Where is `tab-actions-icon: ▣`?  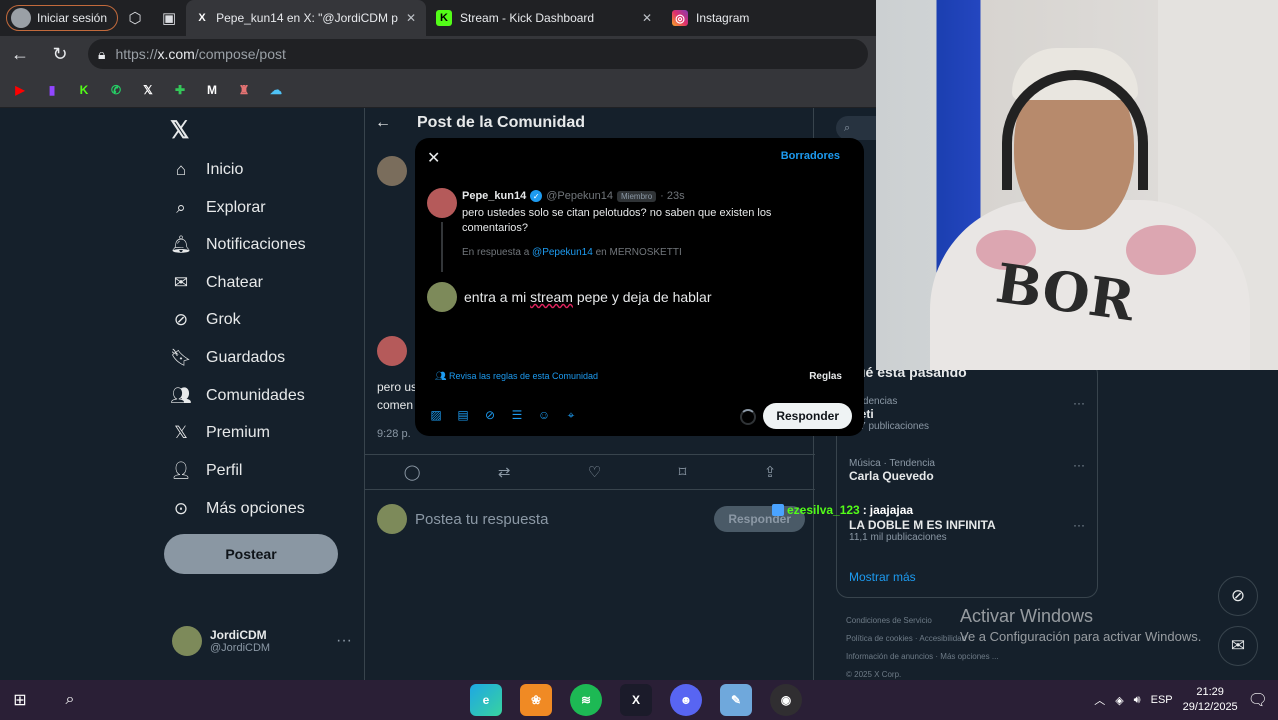
tab-actions-icon: ▣ is located at coordinates (169, 18).